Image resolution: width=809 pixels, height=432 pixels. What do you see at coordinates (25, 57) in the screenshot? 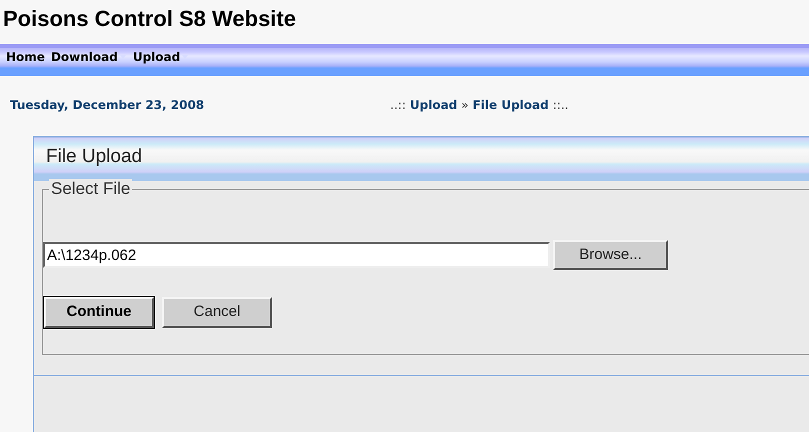
I see `menu-item: Home` at bounding box center [25, 57].